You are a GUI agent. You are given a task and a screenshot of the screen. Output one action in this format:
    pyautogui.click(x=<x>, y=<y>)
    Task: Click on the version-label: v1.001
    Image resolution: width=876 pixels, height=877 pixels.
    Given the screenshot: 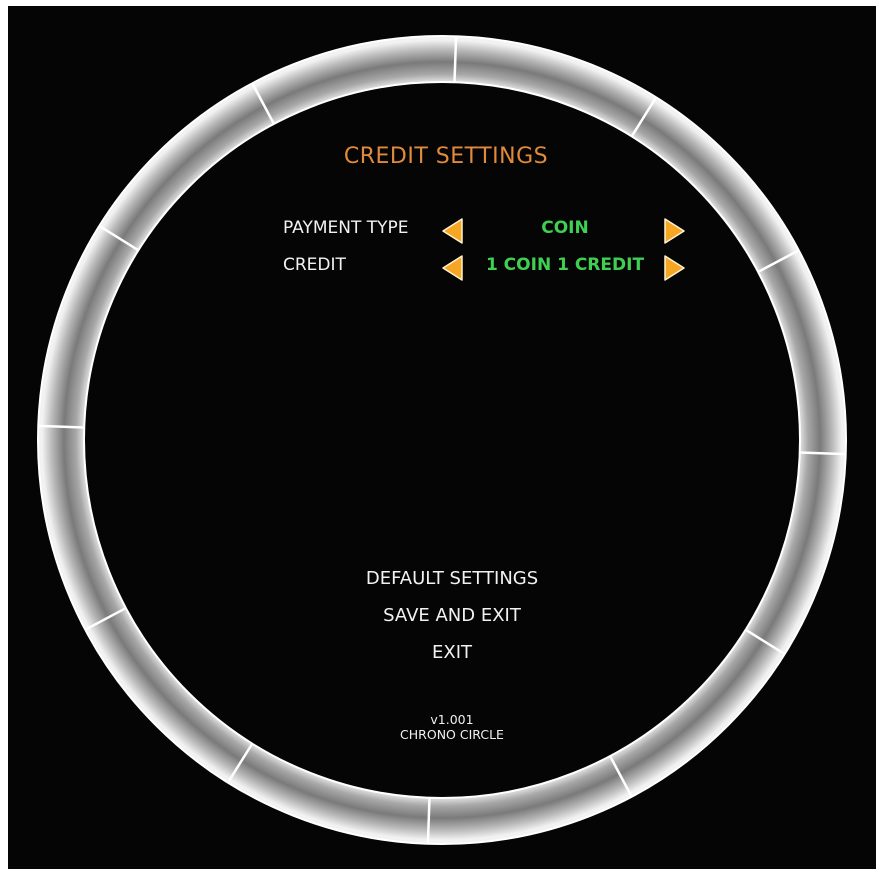 What is the action you would take?
    pyautogui.click(x=452, y=719)
    